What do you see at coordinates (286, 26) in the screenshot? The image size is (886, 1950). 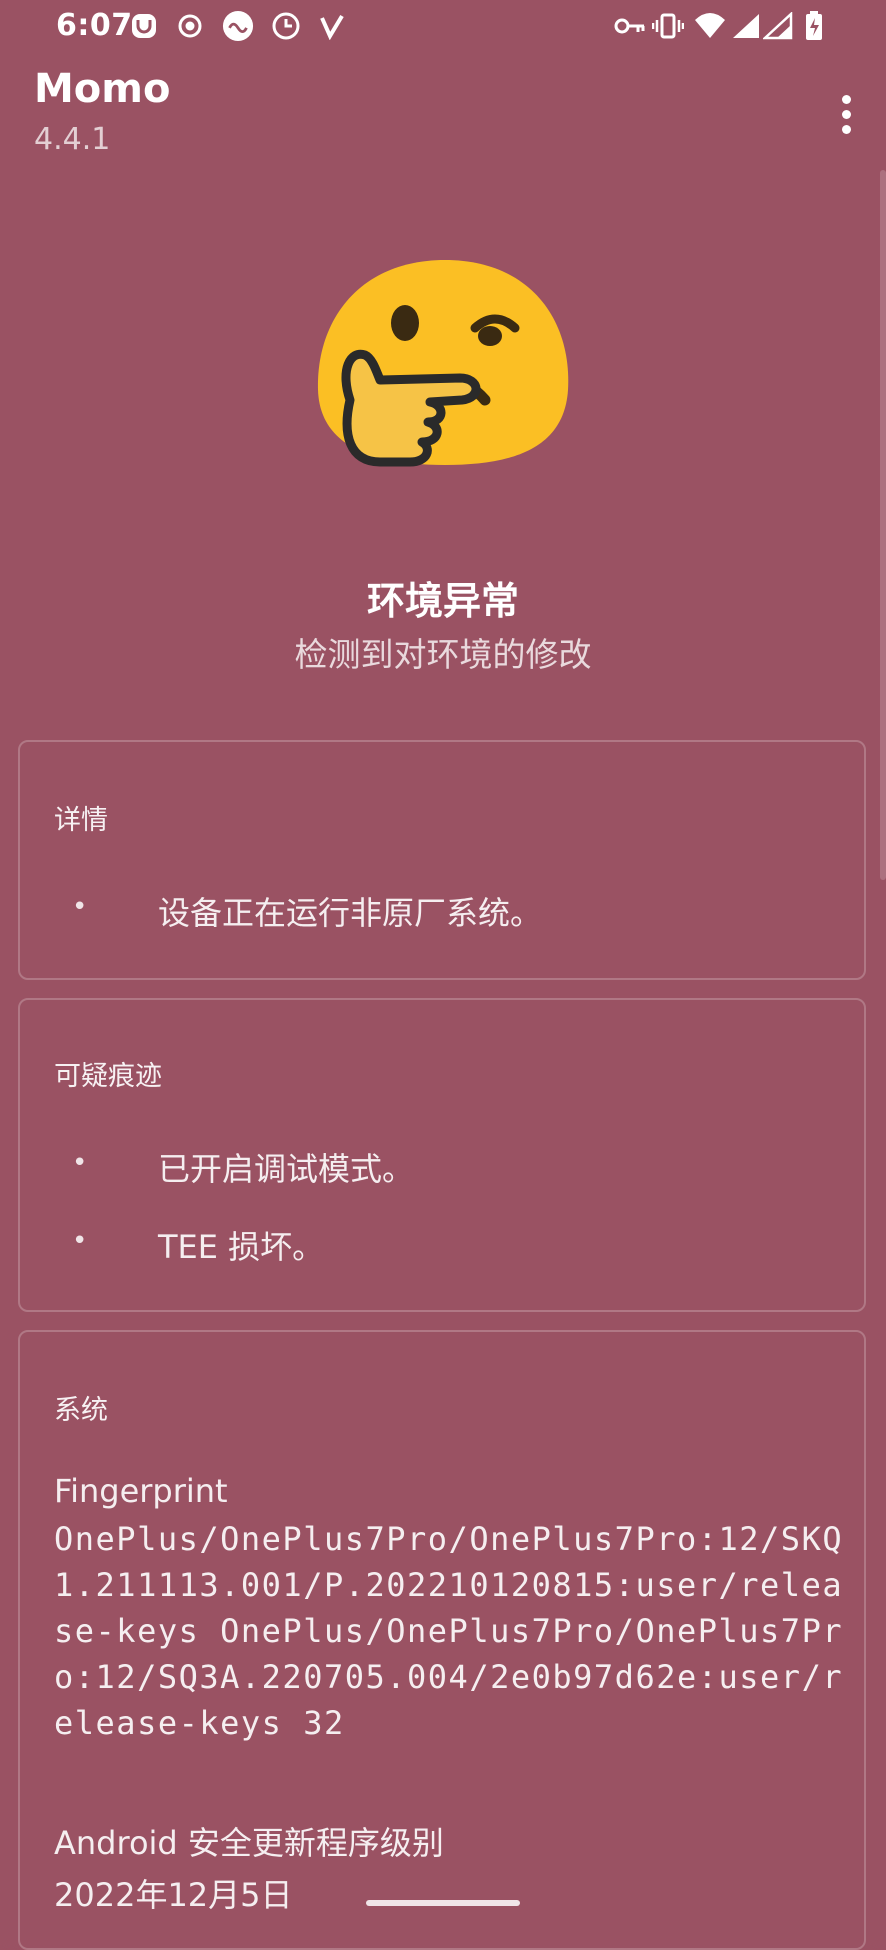 I see `clock-icon` at bounding box center [286, 26].